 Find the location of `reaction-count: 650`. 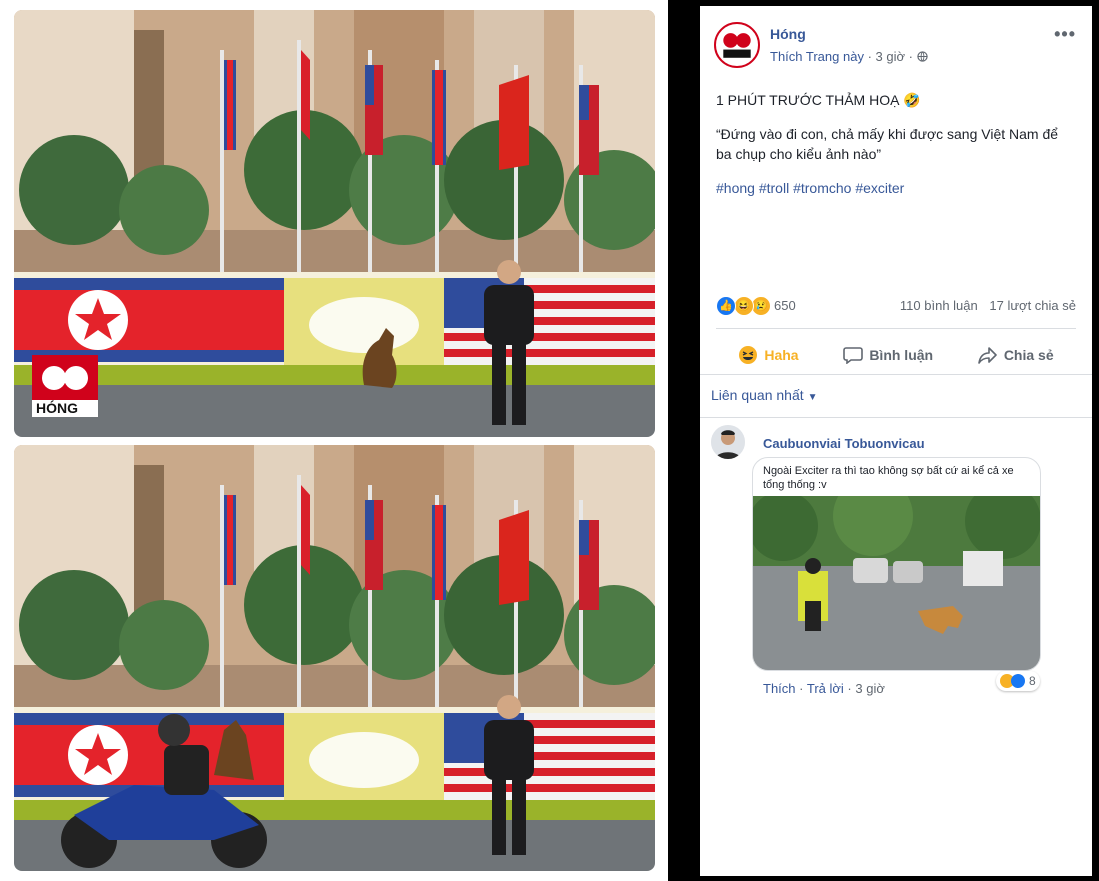

reaction-count: 650 is located at coordinates (785, 305).